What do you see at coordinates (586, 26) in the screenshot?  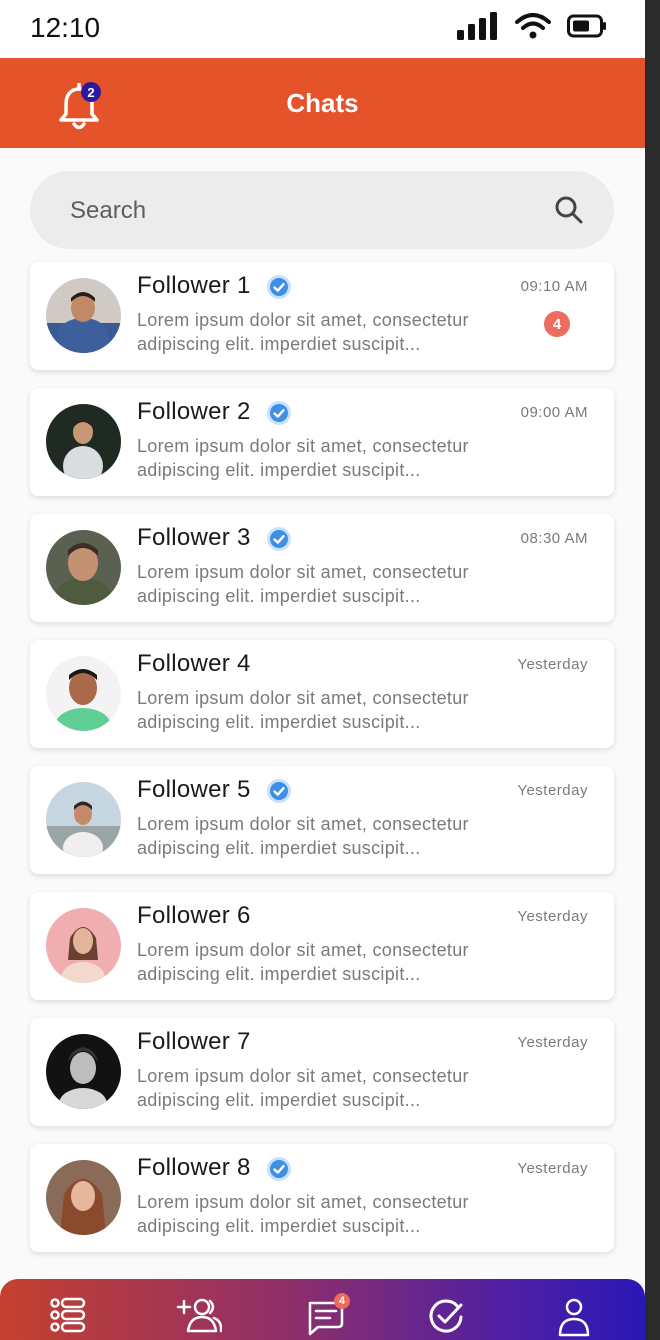 I see `battery-icon` at bounding box center [586, 26].